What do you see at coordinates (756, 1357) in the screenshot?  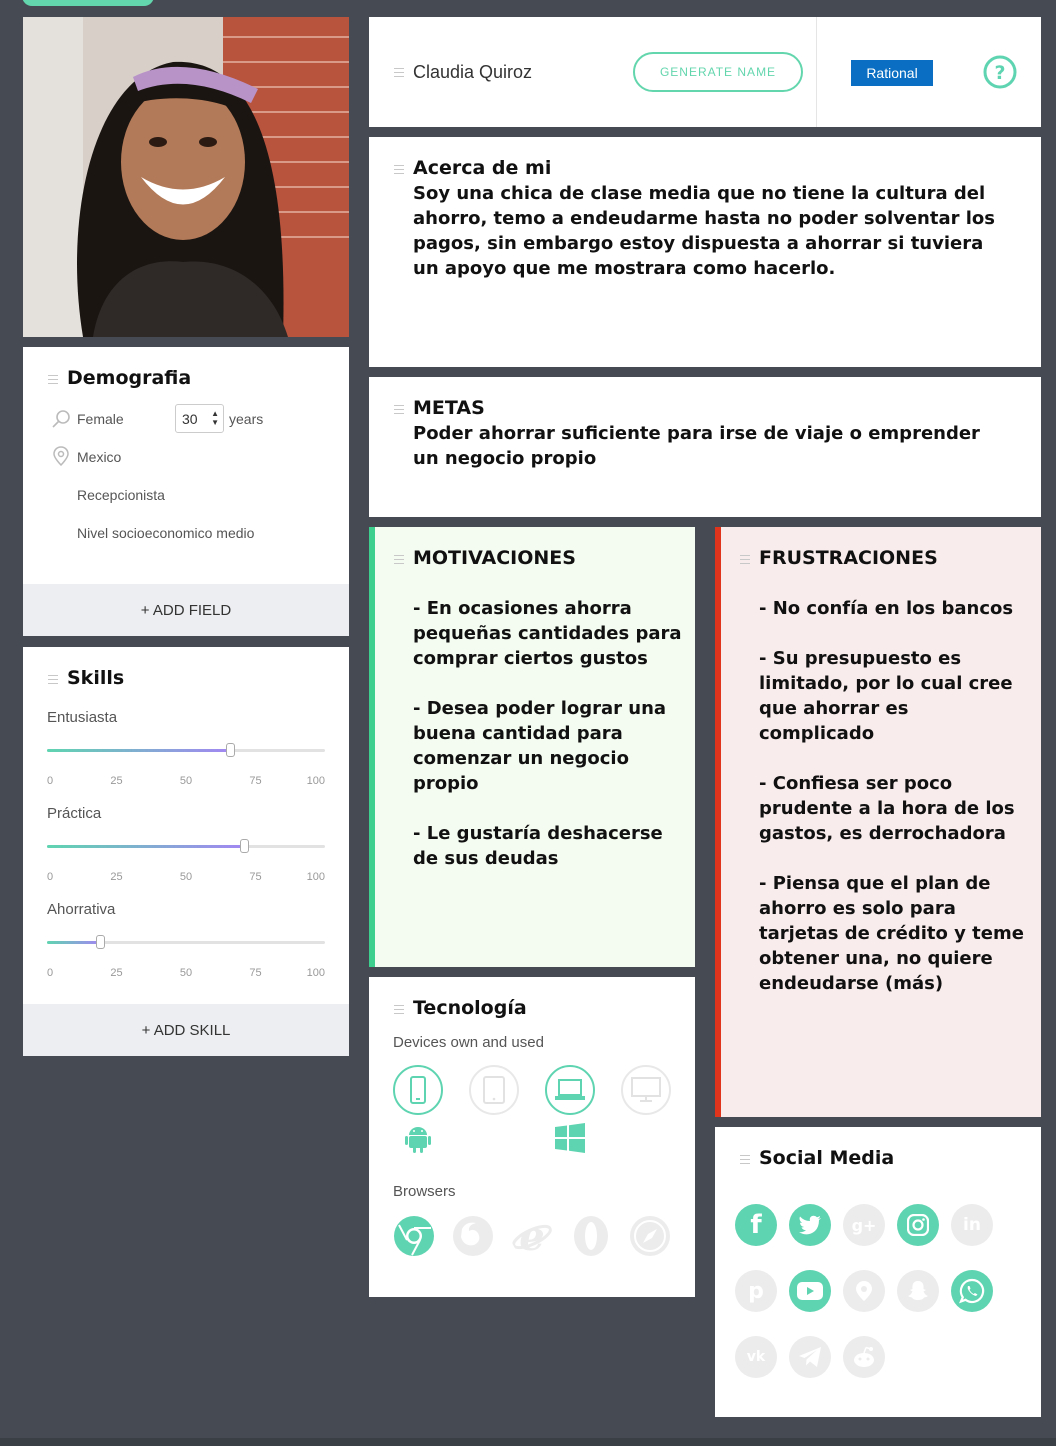 I see `vk-icon: vk` at bounding box center [756, 1357].